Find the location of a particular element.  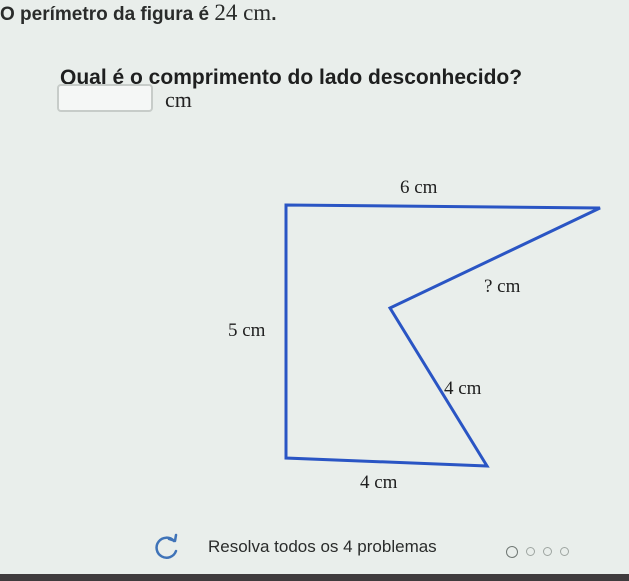

label-unknown-side: ? cm is located at coordinates (502, 286).